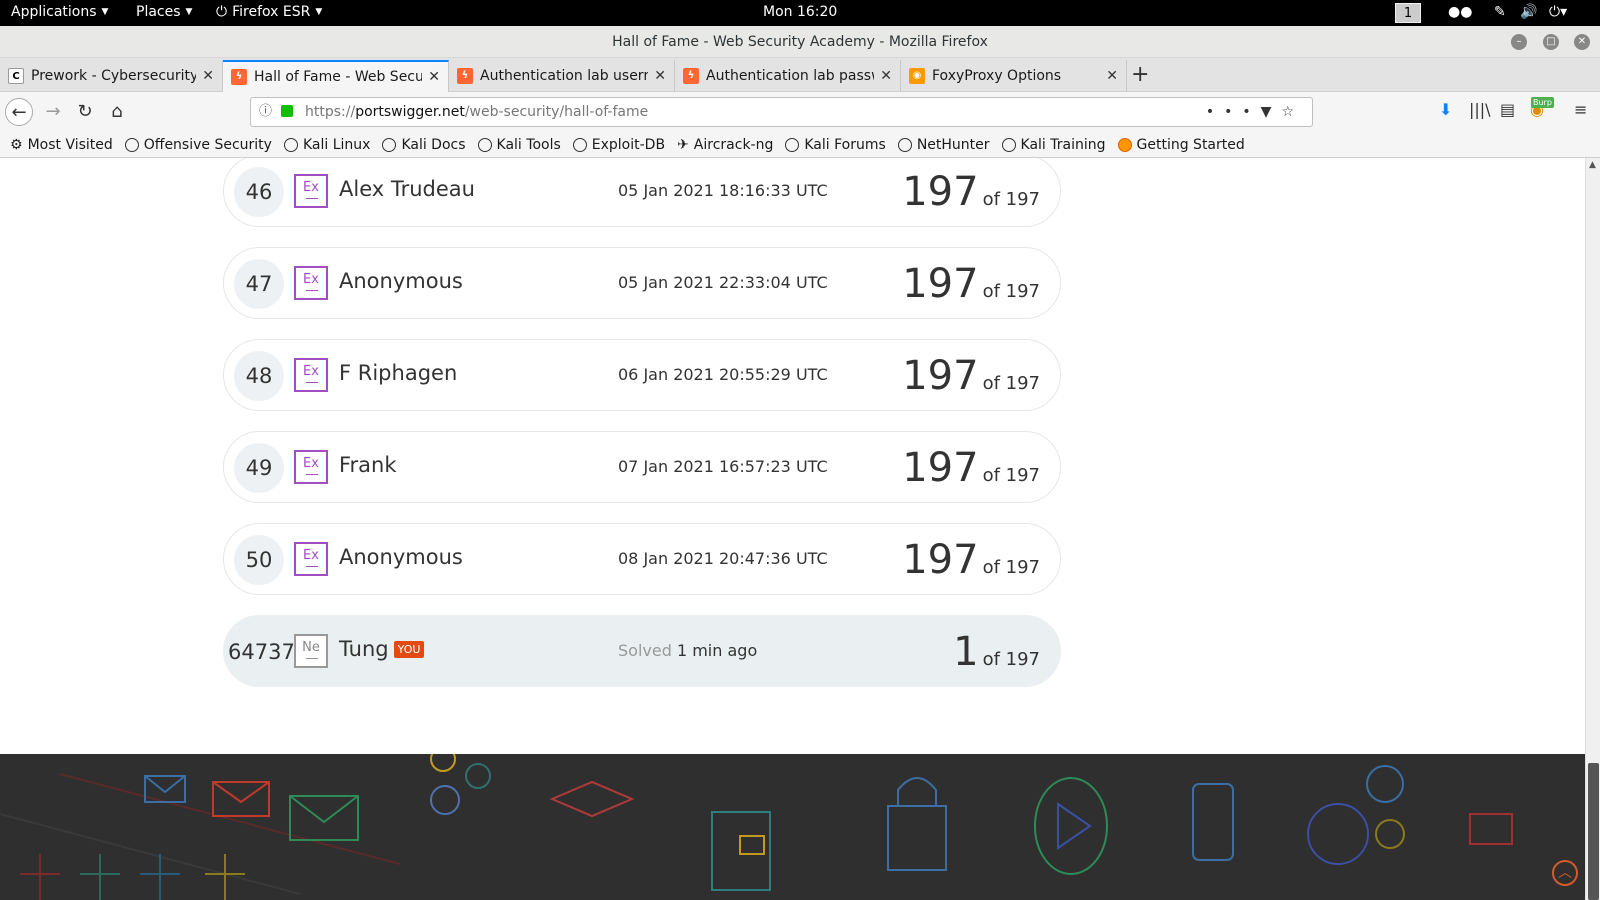 The width and height of the screenshot is (1600, 900). I want to click on completion-date: 05 Jan 2021 22:33:04 UTC, so click(723, 282).